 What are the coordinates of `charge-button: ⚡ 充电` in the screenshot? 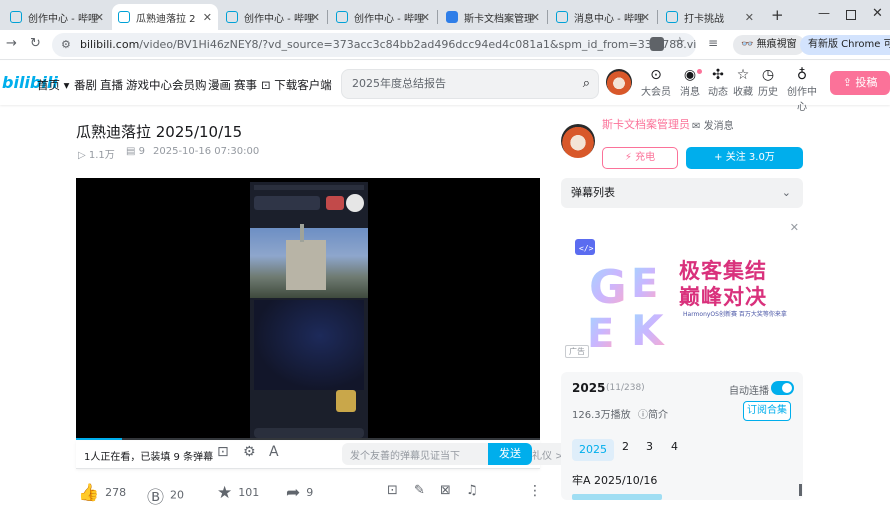 It's located at (640, 158).